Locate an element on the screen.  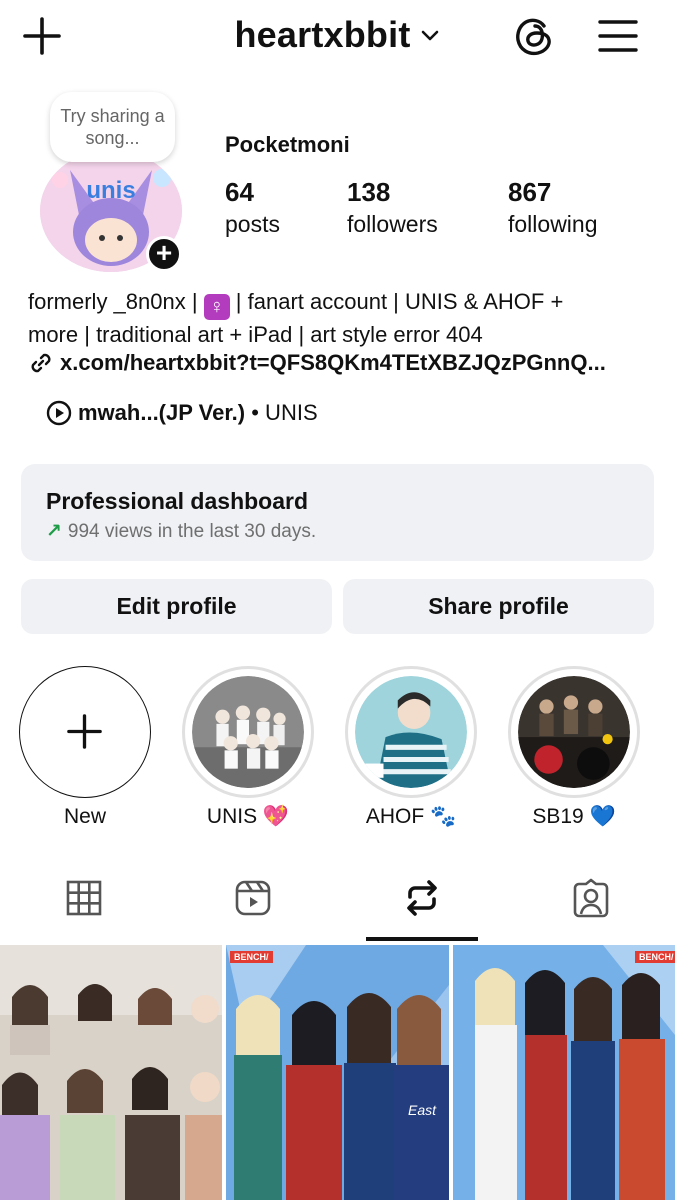
account-switcher: heartxbbit is located at coordinates (337, 35).